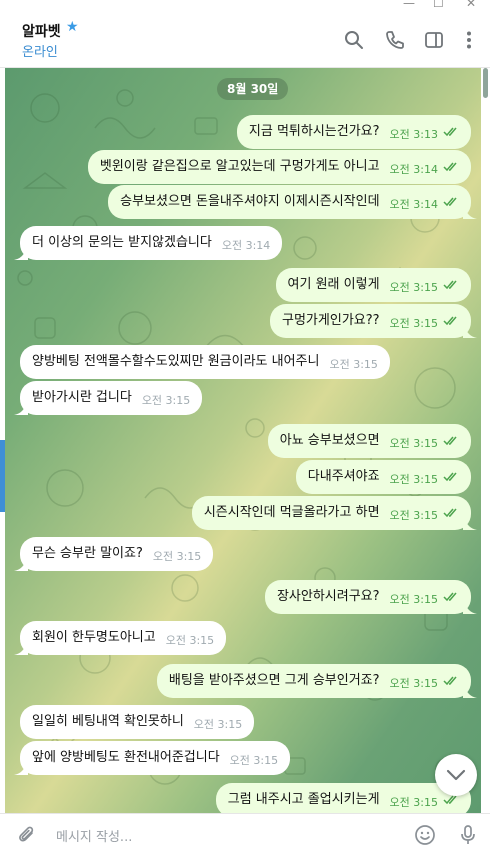 The image size is (490, 855). I want to click on message-in: 무슨 승부란 말이죠? 오전 3:15, so click(114, 554).